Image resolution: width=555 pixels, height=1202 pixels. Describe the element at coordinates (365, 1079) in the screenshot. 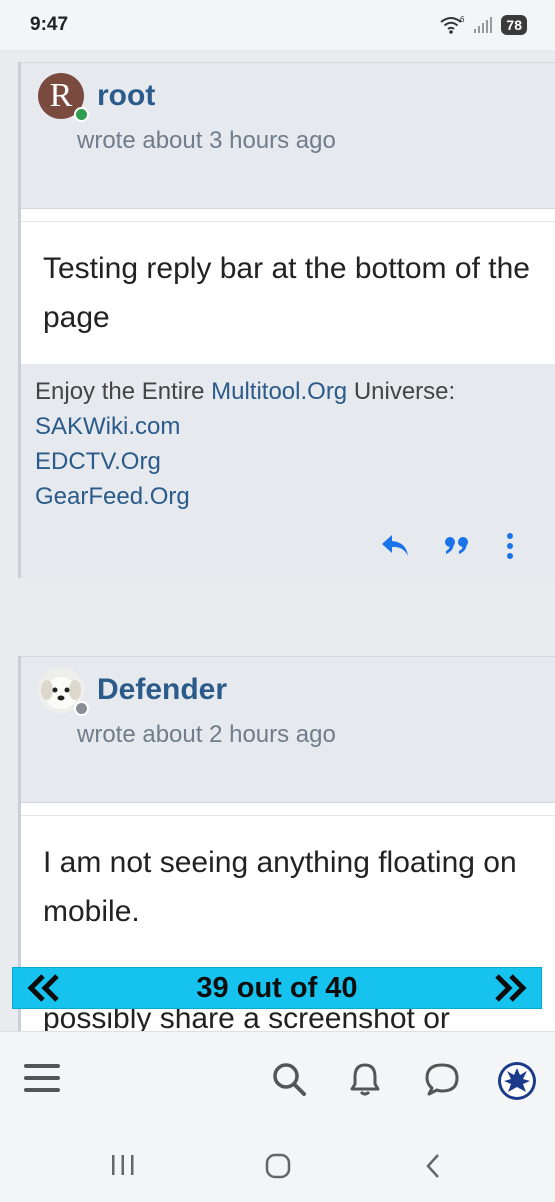

I see `bell-icon` at that location.